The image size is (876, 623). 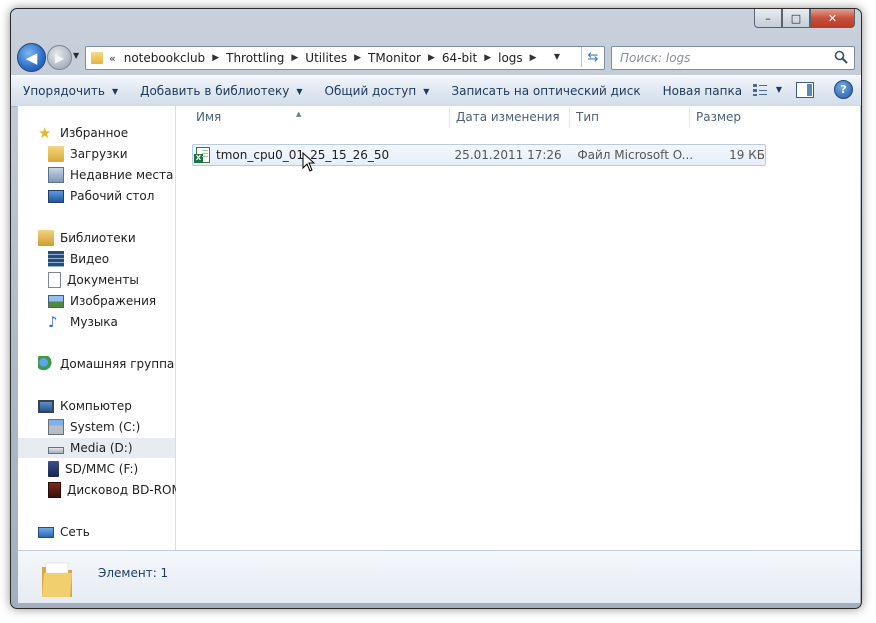 What do you see at coordinates (45, 133) in the screenshot?
I see `star-icon: ★` at bounding box center [45, 133].